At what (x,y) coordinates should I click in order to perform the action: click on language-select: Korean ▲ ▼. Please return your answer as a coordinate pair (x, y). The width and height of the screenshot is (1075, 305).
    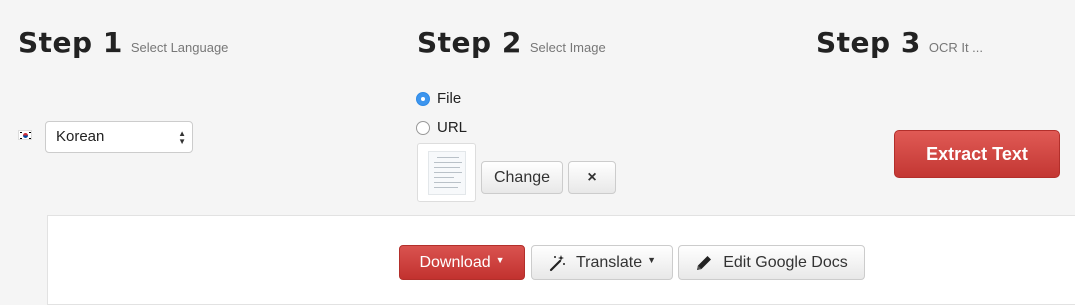
    Looking at the image, I should click on (119, 137).